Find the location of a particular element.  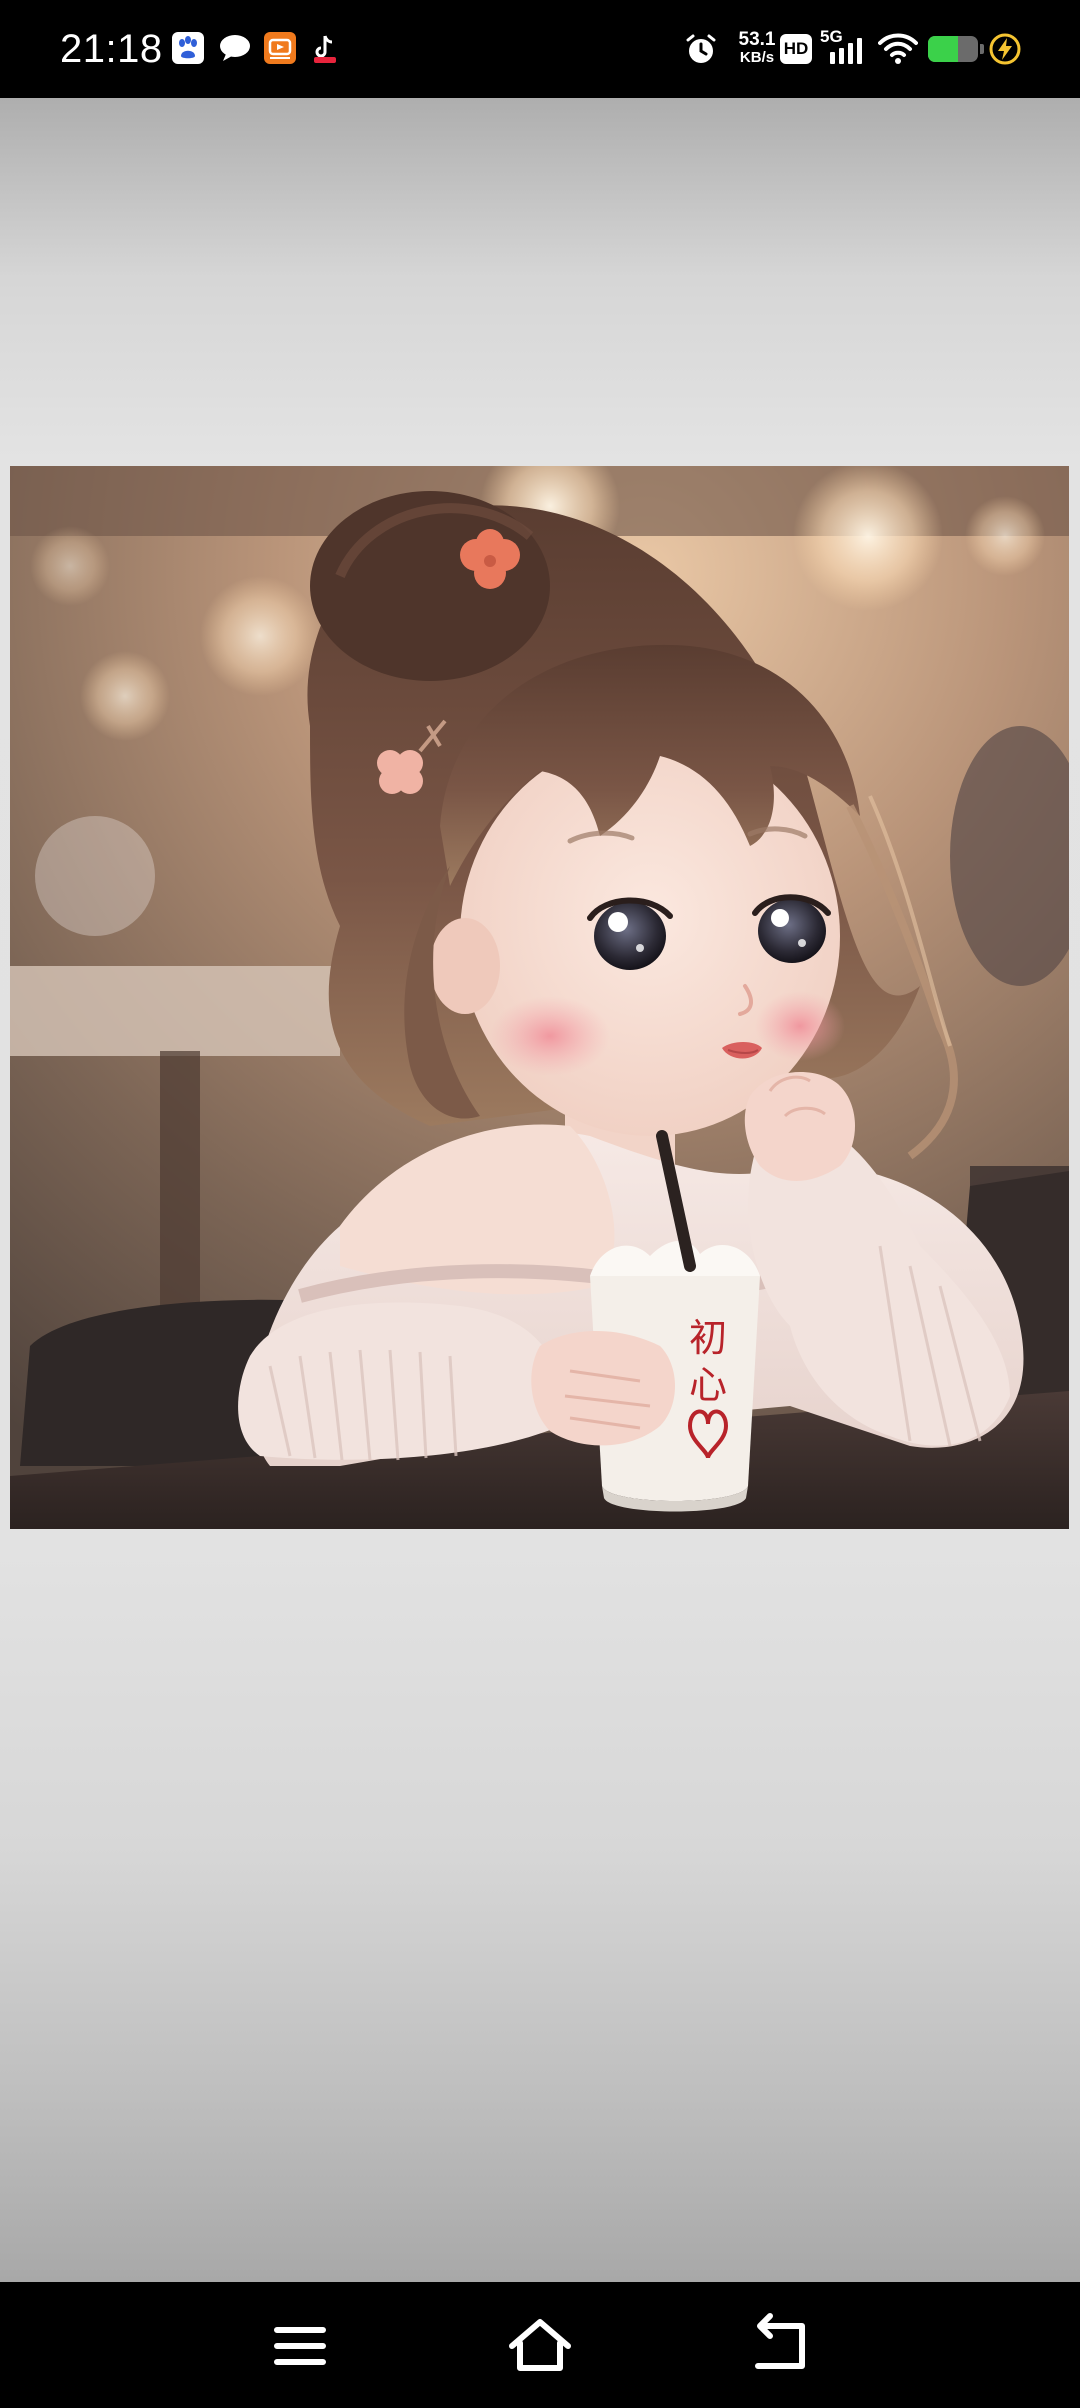

cup-text-line1: 初 is located at coordinates (708, 1338).